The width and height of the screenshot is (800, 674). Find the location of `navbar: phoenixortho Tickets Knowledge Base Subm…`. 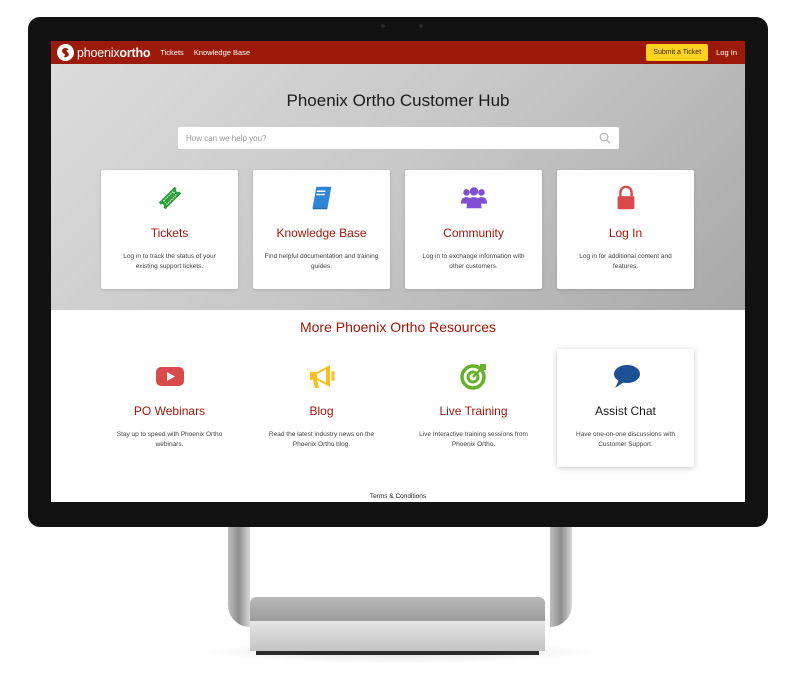

navbar: phoenixortho Tickets Knowledge Base Subm… is located at coordinates (398, 52).